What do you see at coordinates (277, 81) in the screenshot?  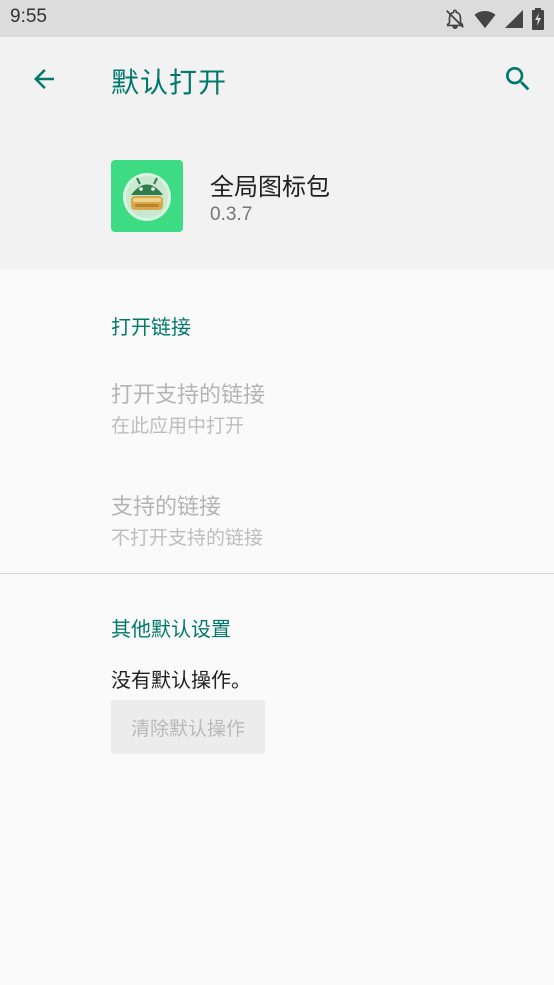 I see `app-bar: 默认打开` at bounding box center [277, 81].